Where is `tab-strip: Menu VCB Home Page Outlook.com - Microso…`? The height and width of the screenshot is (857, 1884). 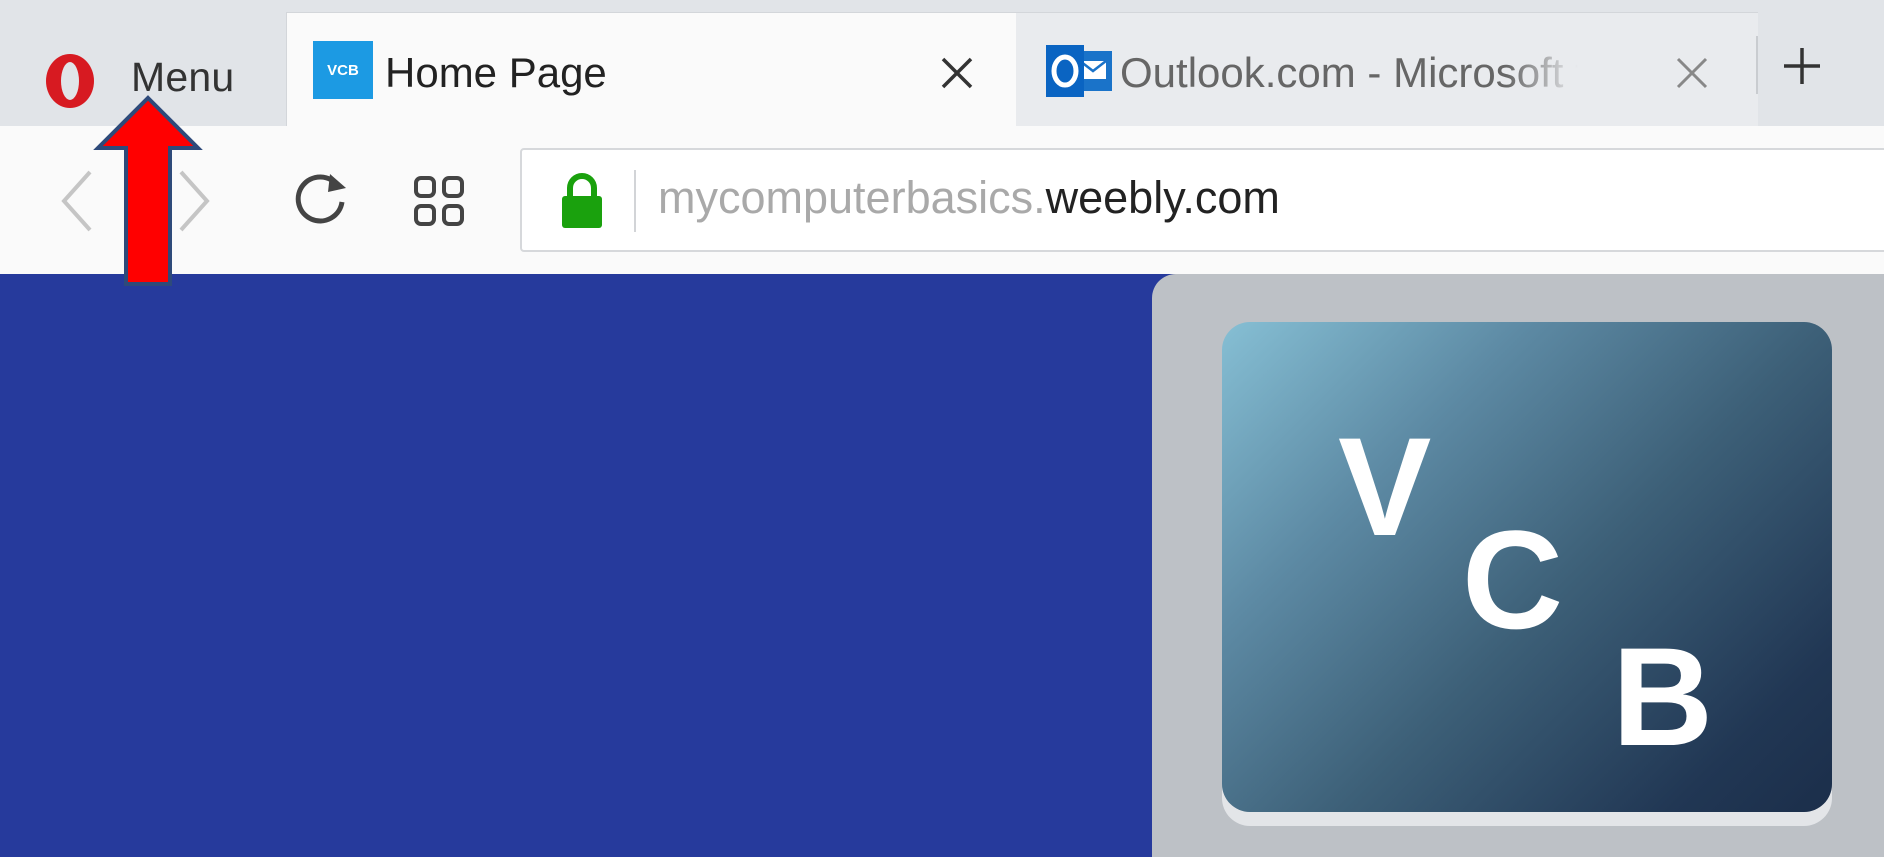
tab-strip: Menu VCB Home Page Outlook.com - Microso… is located at coordinates (942, 63).